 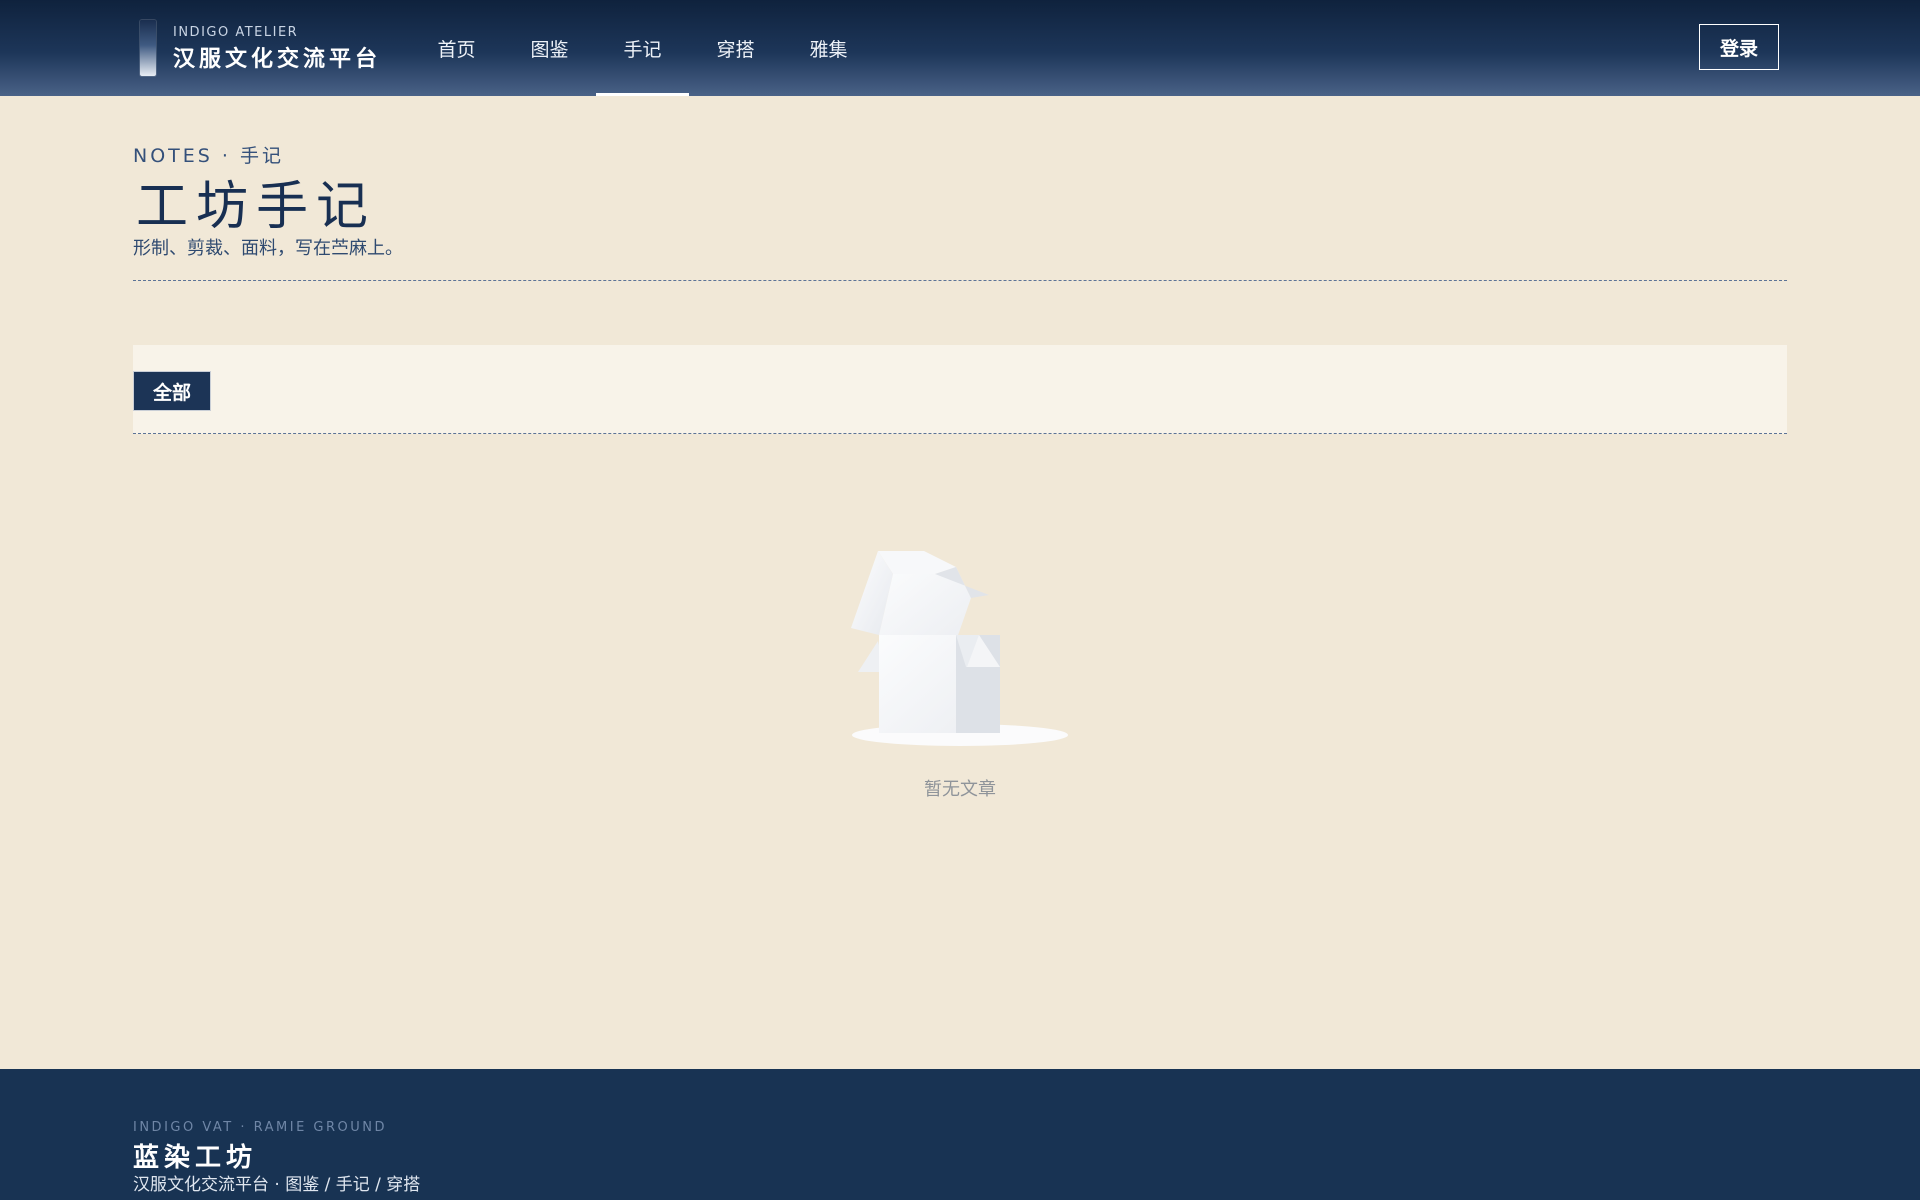 I want to click on page-description: 形制、剪裁、面料，写在苎麻上。, so click(x=268, y=248).